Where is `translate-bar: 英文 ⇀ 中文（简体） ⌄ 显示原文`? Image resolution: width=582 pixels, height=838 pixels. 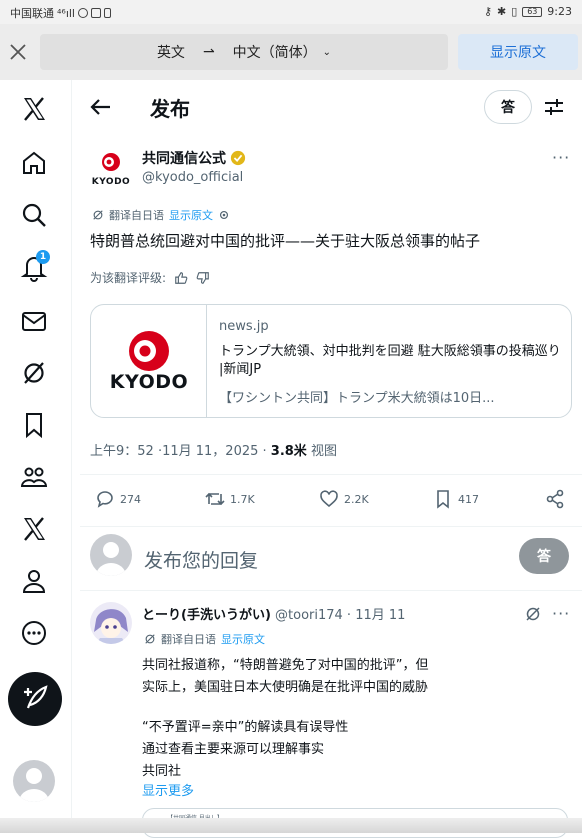
translate-bar: 英文 ⇀ 中文（简体） ⌄ 显示原文 is located at coordinates (291, 52).